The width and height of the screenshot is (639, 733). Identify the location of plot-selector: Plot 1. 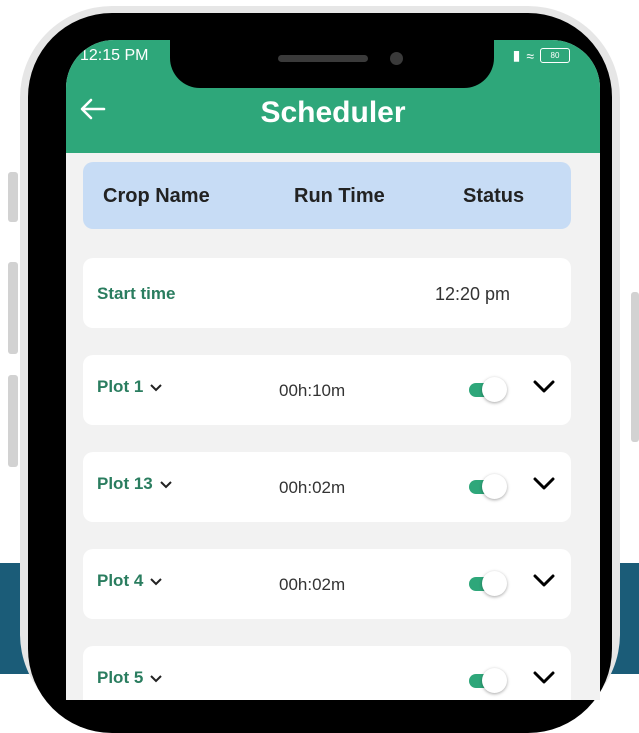
(130, 387).